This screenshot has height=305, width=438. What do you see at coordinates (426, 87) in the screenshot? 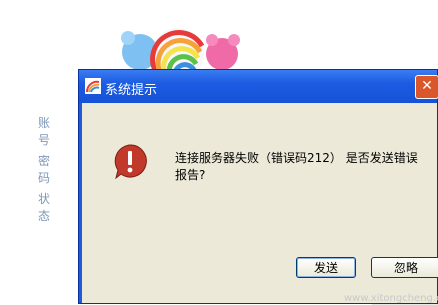
I see `close-button: ✕` at bounding box center [426, 87].